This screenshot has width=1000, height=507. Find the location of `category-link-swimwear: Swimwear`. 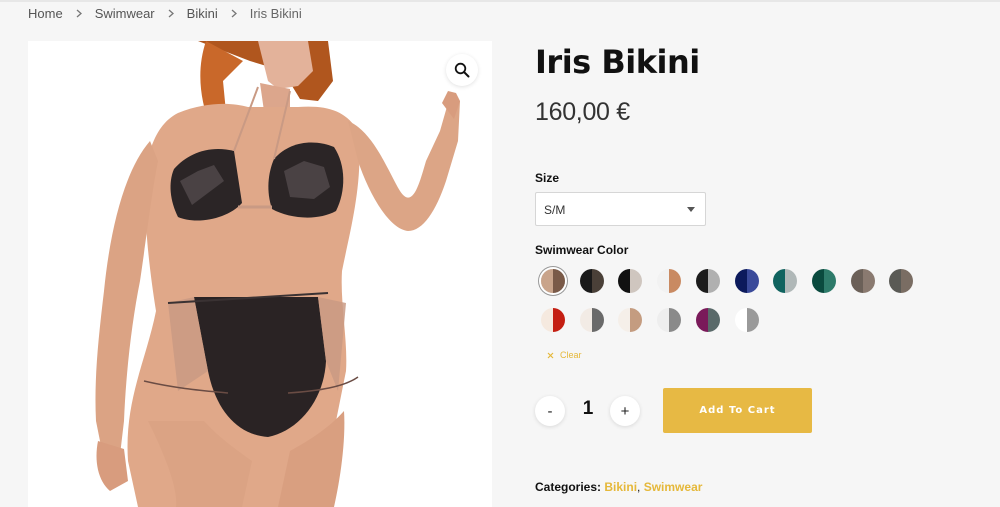

category-link-swimwear: Swimwear is located at coordinates (673, 487).